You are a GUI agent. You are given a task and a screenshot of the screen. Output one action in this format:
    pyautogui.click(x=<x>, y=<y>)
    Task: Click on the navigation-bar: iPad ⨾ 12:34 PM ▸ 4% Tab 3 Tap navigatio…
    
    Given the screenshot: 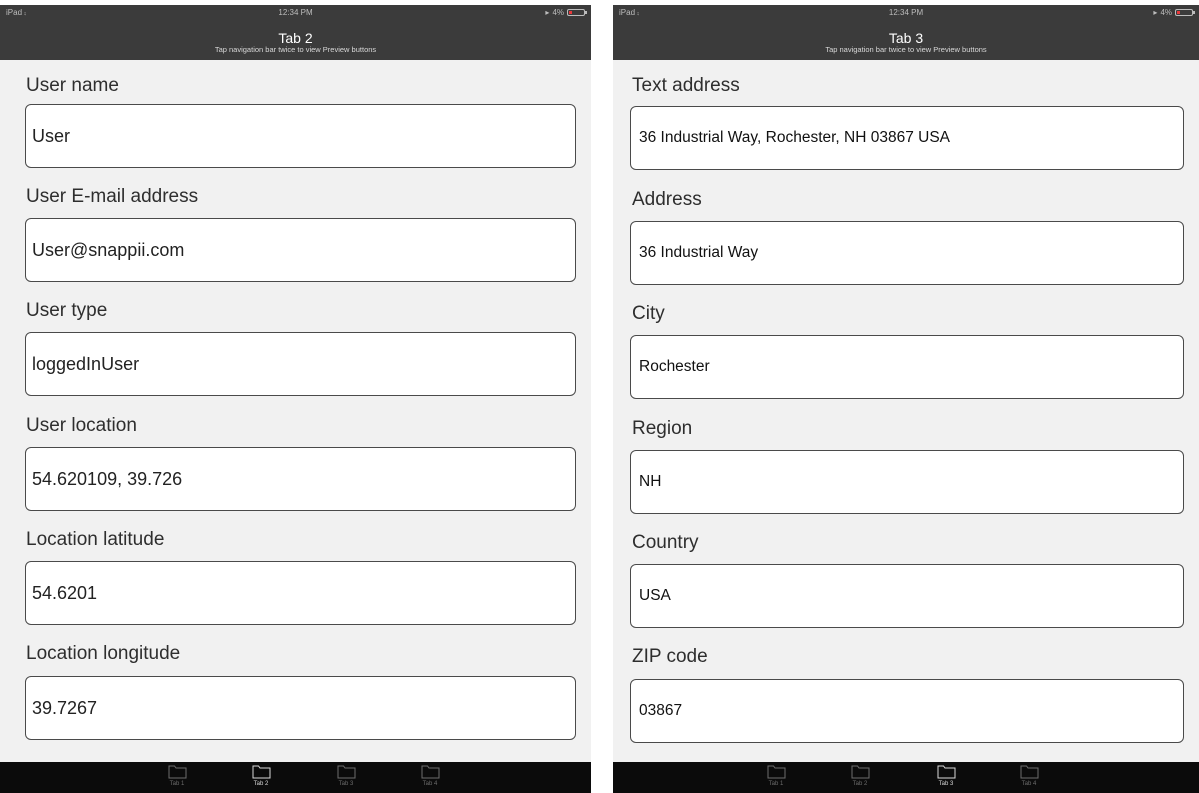 What is the action you would take?
    pyautogui.click(x=906, y=32)
    